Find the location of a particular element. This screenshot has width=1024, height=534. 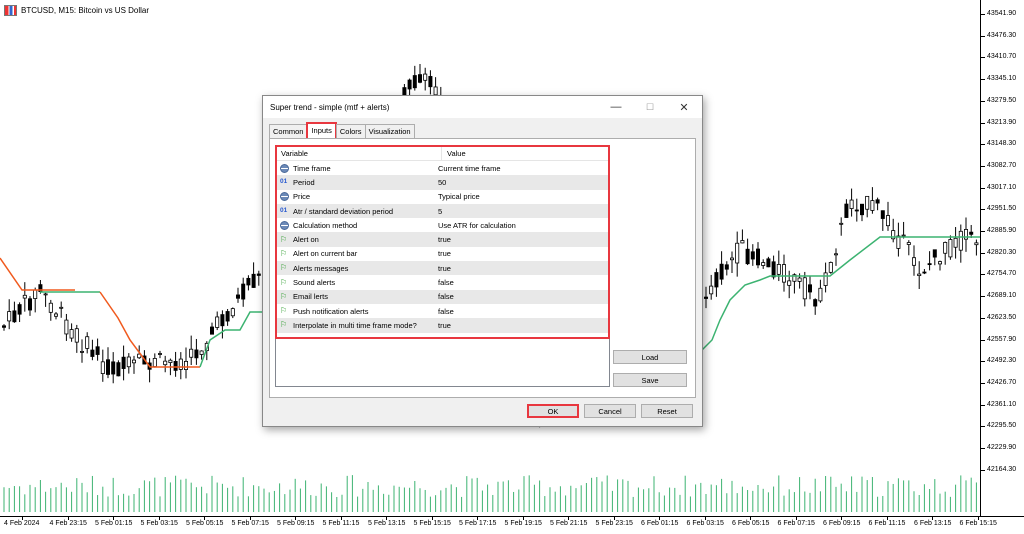

price-label: 42754.70 is located at coordinates (1002, 274).